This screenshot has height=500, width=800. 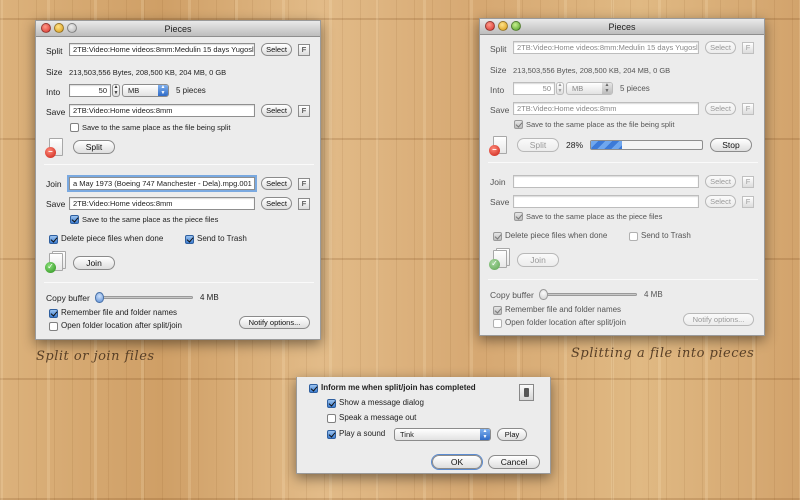 I want to click on close-window-button, so click(x=46, y=28).